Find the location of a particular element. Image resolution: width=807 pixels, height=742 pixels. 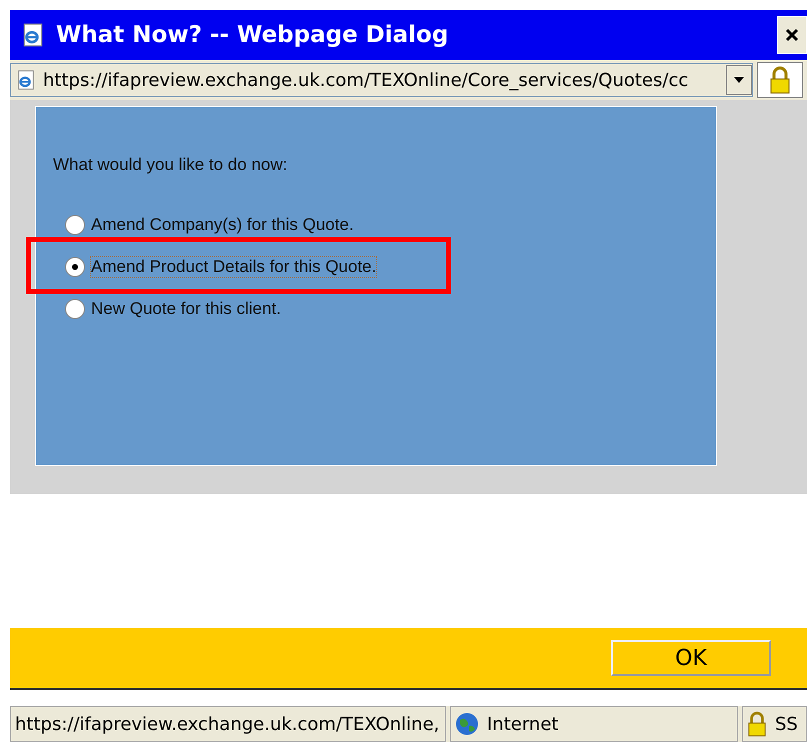

close-icon is located at coordinates (792, 35).